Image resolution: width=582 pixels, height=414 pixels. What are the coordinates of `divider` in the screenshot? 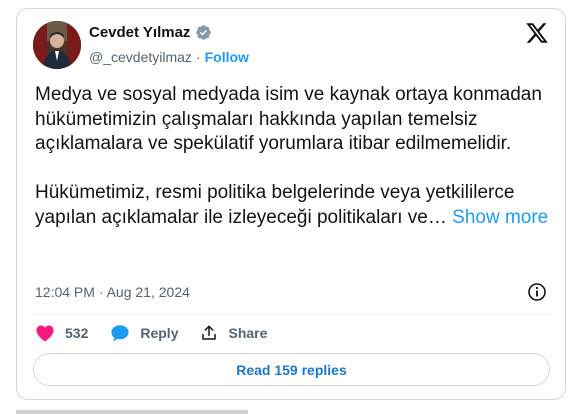 It's located at (291, 314).